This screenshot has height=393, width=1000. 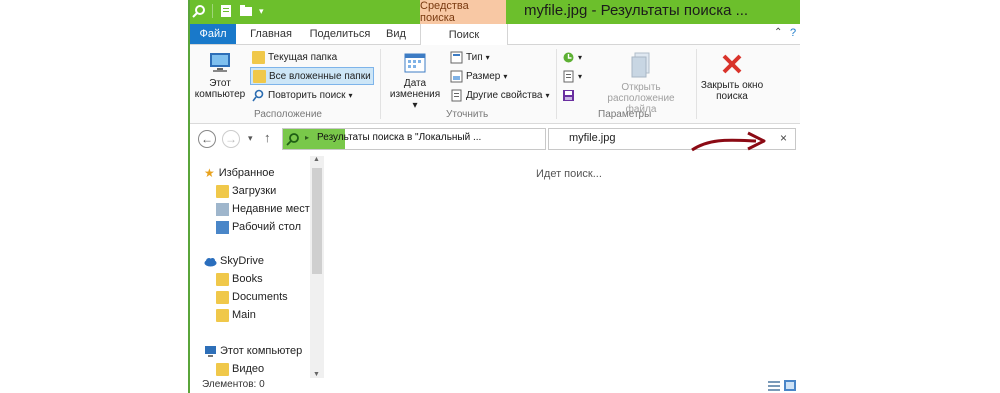 I want to click on location-group-label: Расположение, so click(x=288, y=114).